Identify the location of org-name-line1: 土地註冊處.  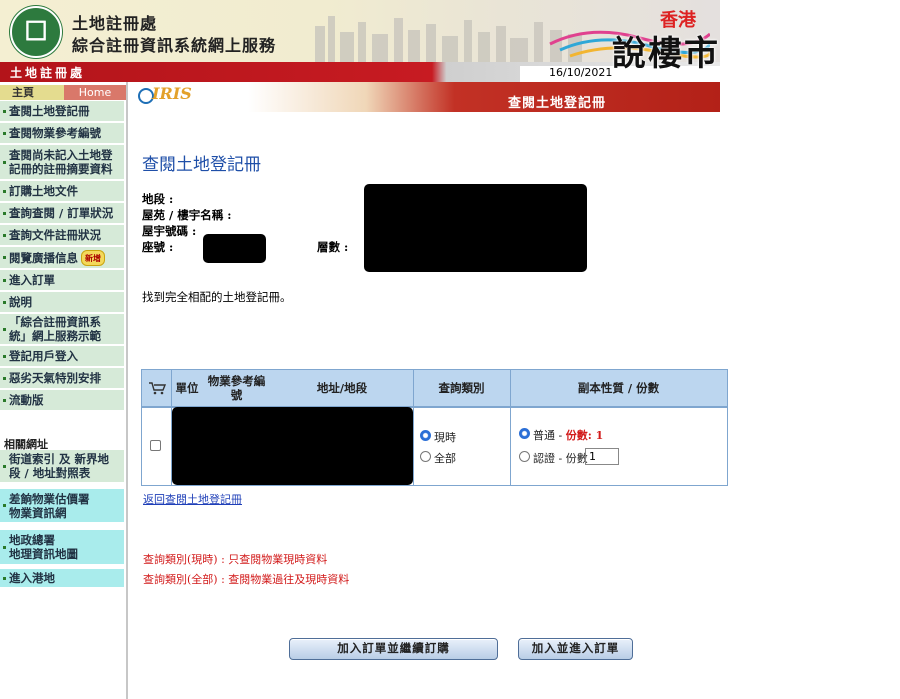
(115, 23).